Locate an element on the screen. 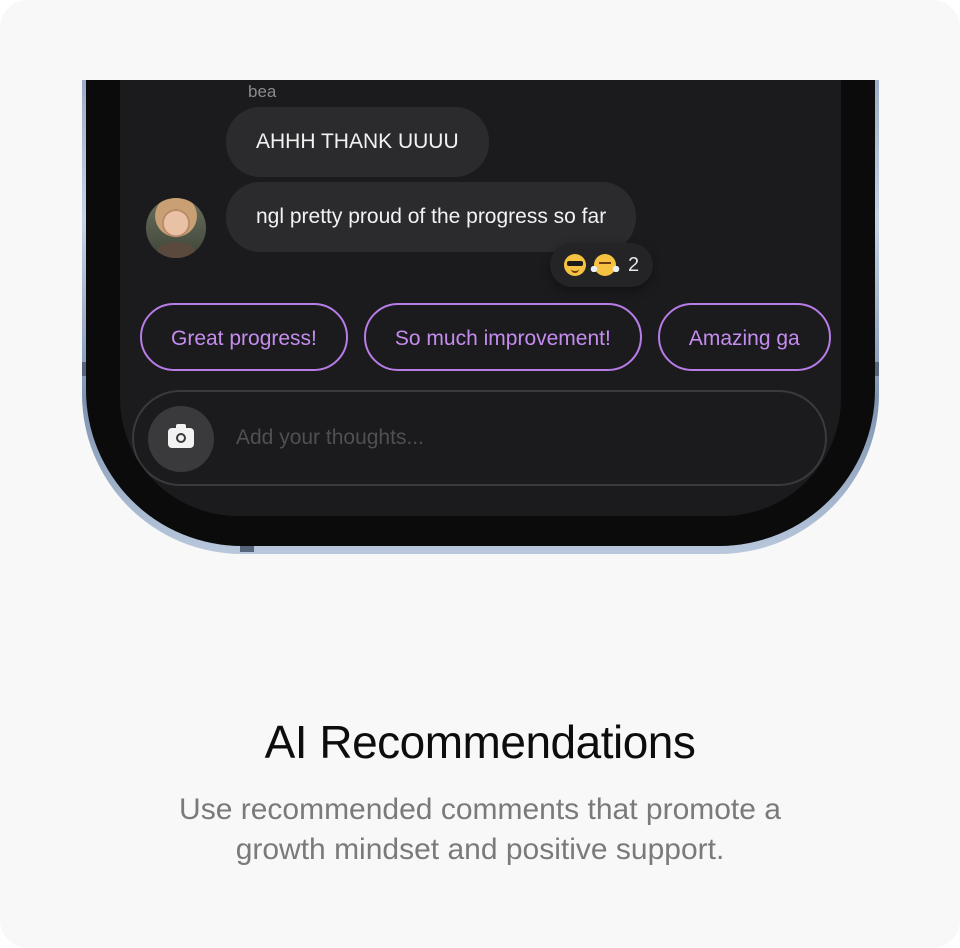 The width and height of the screenshot is (960, 948). sender-name: bea is located at coordinates (262, 91).